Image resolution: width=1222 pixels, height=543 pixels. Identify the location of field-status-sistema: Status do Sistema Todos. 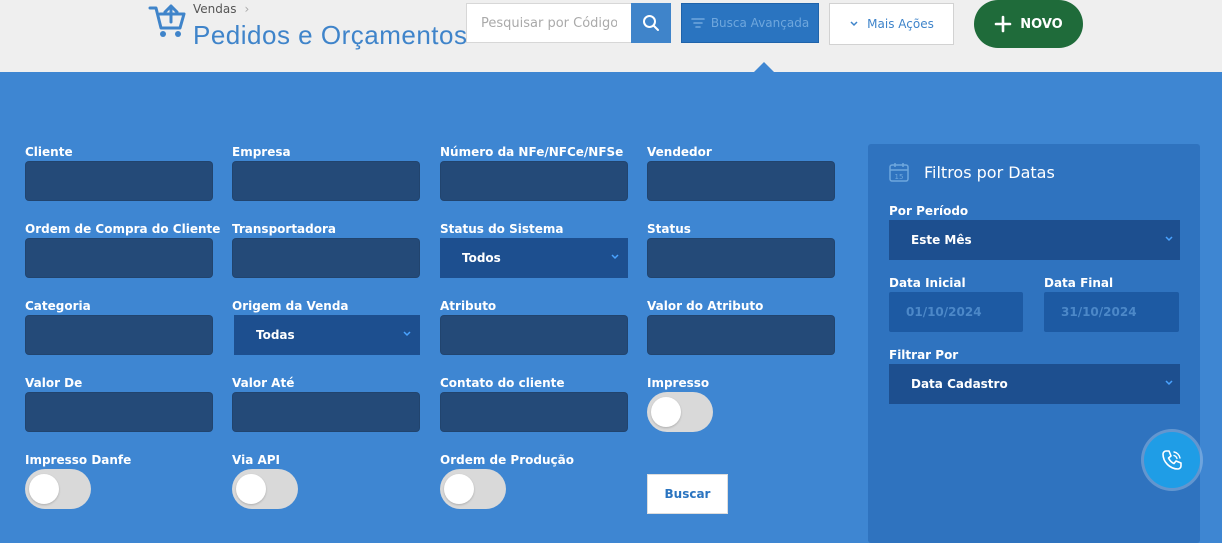
(534, 249).